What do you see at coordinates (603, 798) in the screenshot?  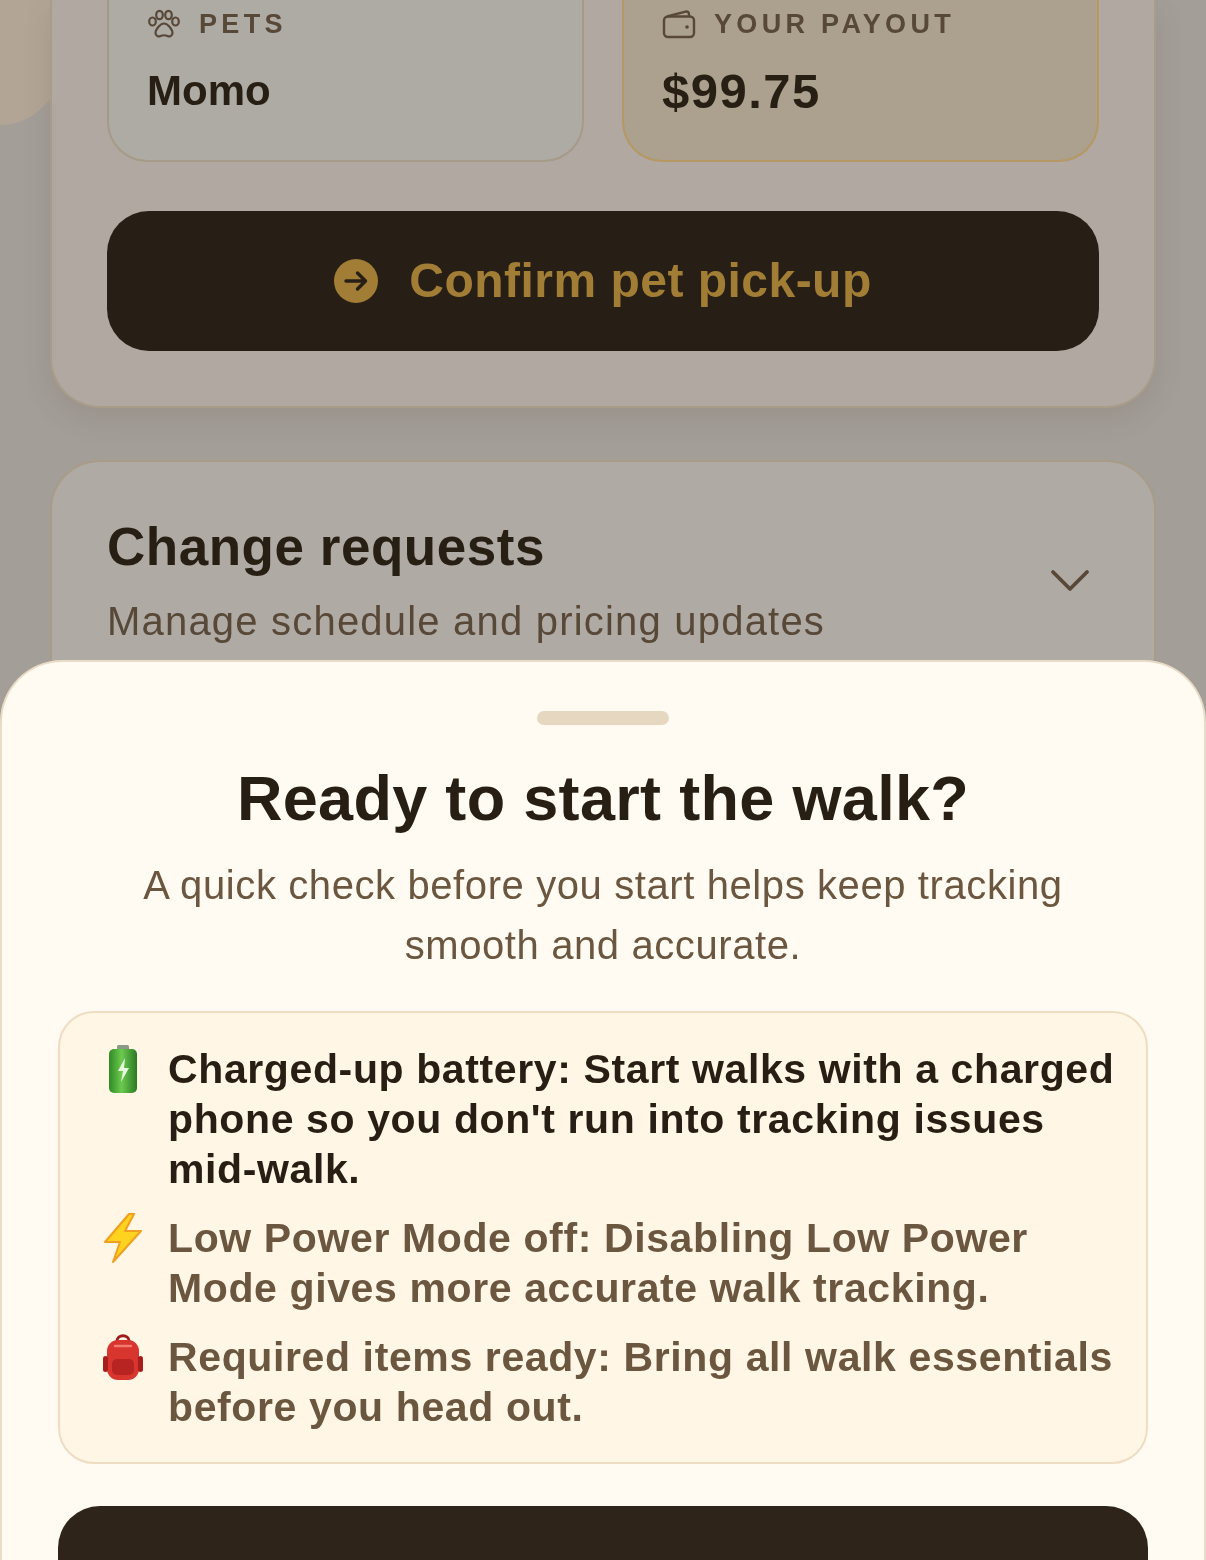 I see `sheet-title: Ready to start the walk?` at bounding box center [603, 798].